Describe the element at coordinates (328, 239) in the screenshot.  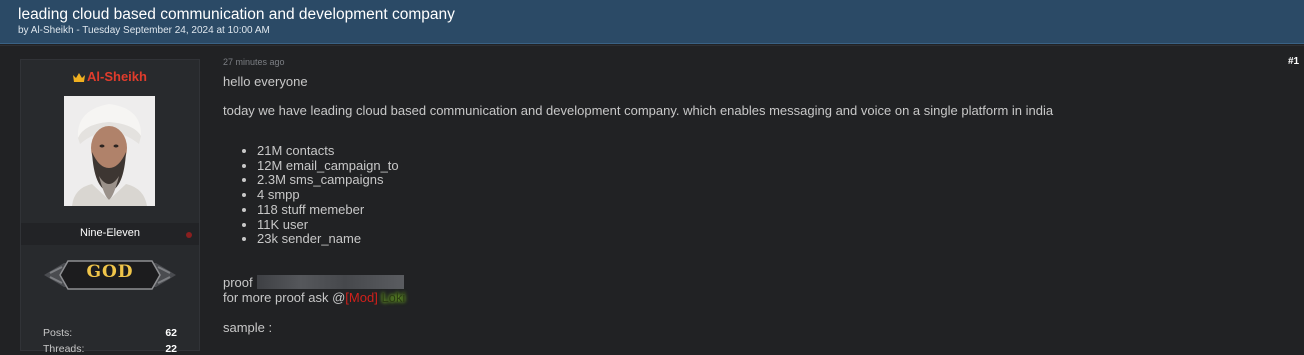
I see `list-item: 23k sender_name` at that location.